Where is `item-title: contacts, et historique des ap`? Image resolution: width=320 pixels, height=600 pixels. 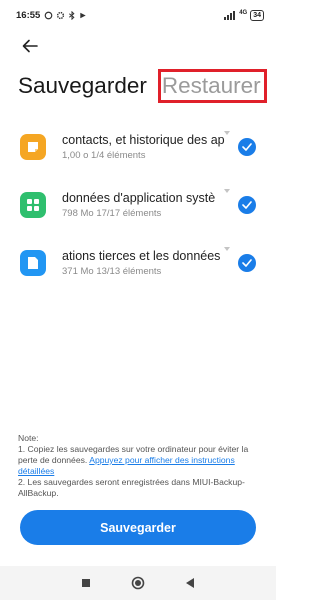 item-title: contacts, et historique des ap is located at coordinates (143, 140).